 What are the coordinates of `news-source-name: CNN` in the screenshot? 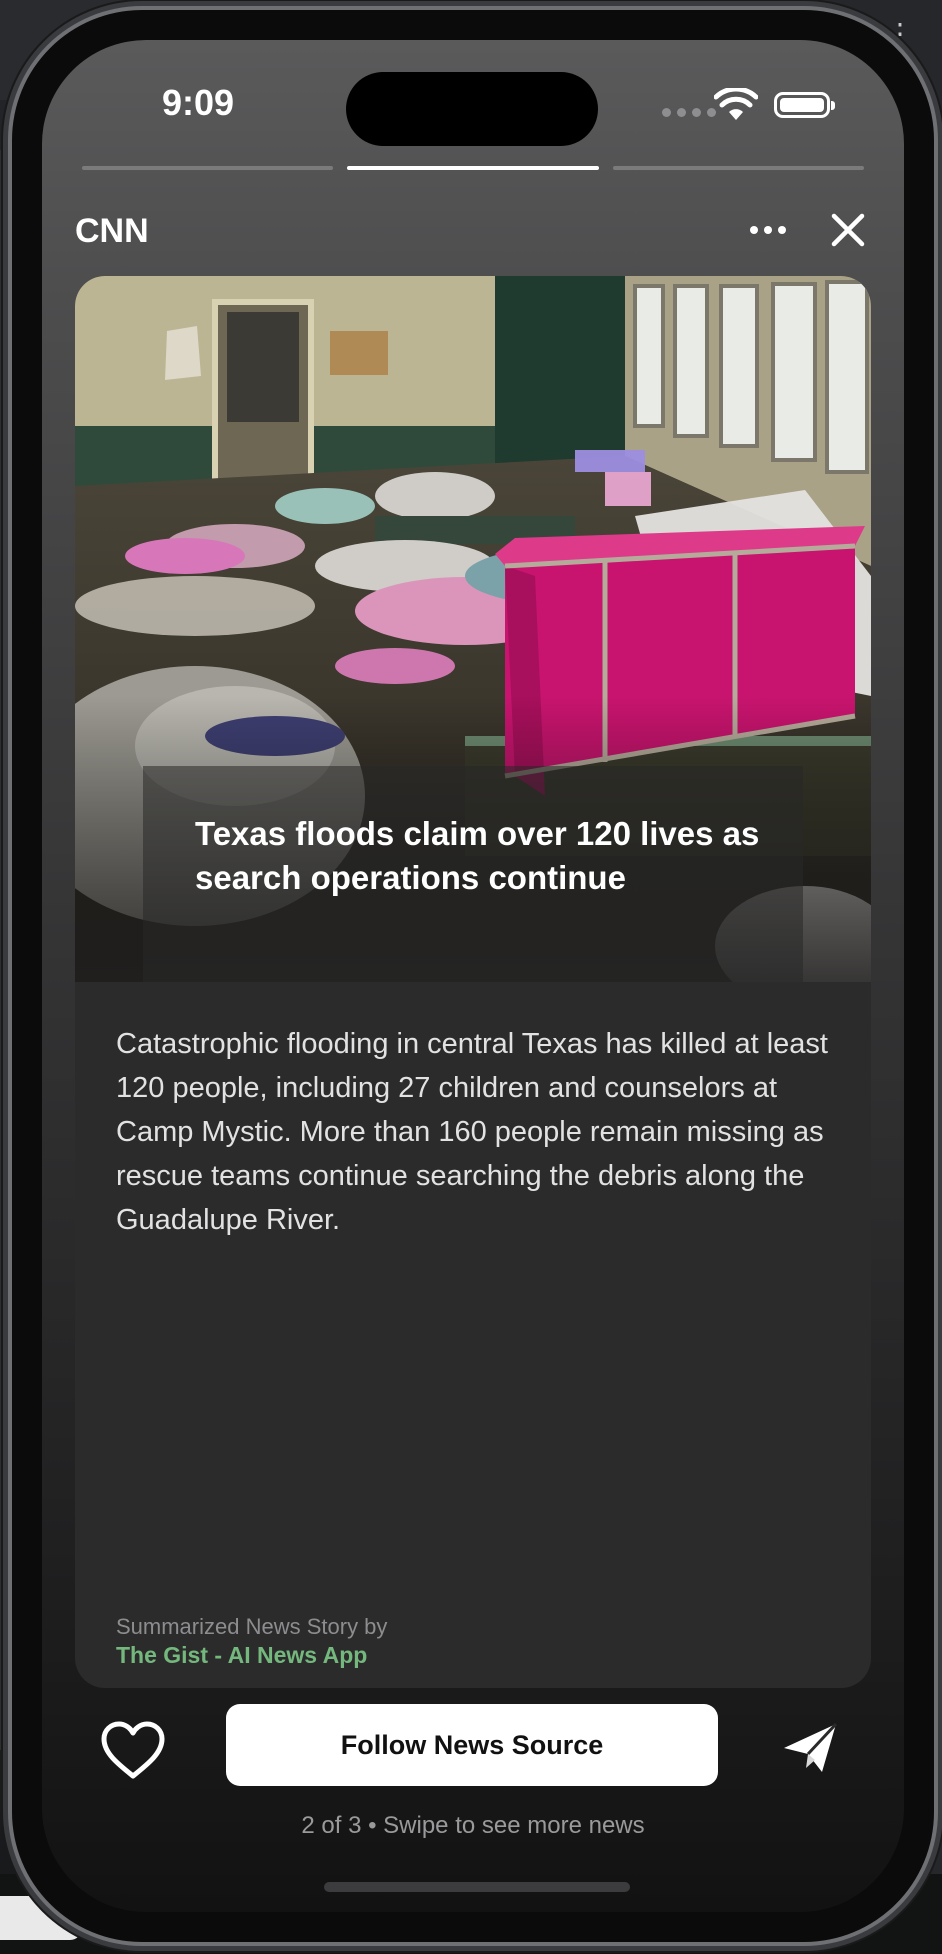 It's located at (112, 231).